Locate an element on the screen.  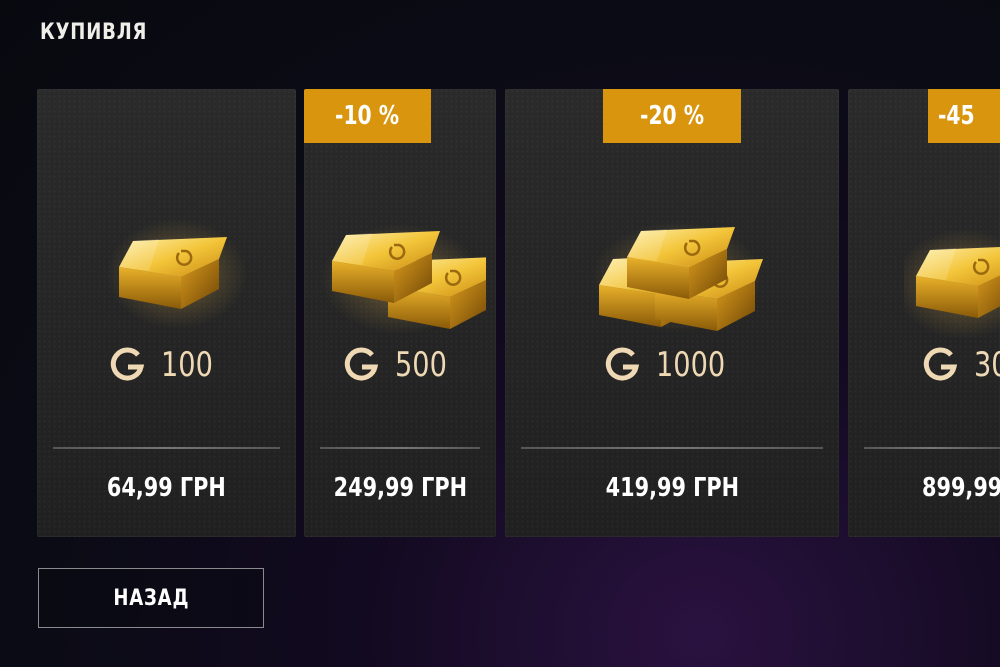
price-label: 249,99 ГРН is located at coordinates (400, 488).